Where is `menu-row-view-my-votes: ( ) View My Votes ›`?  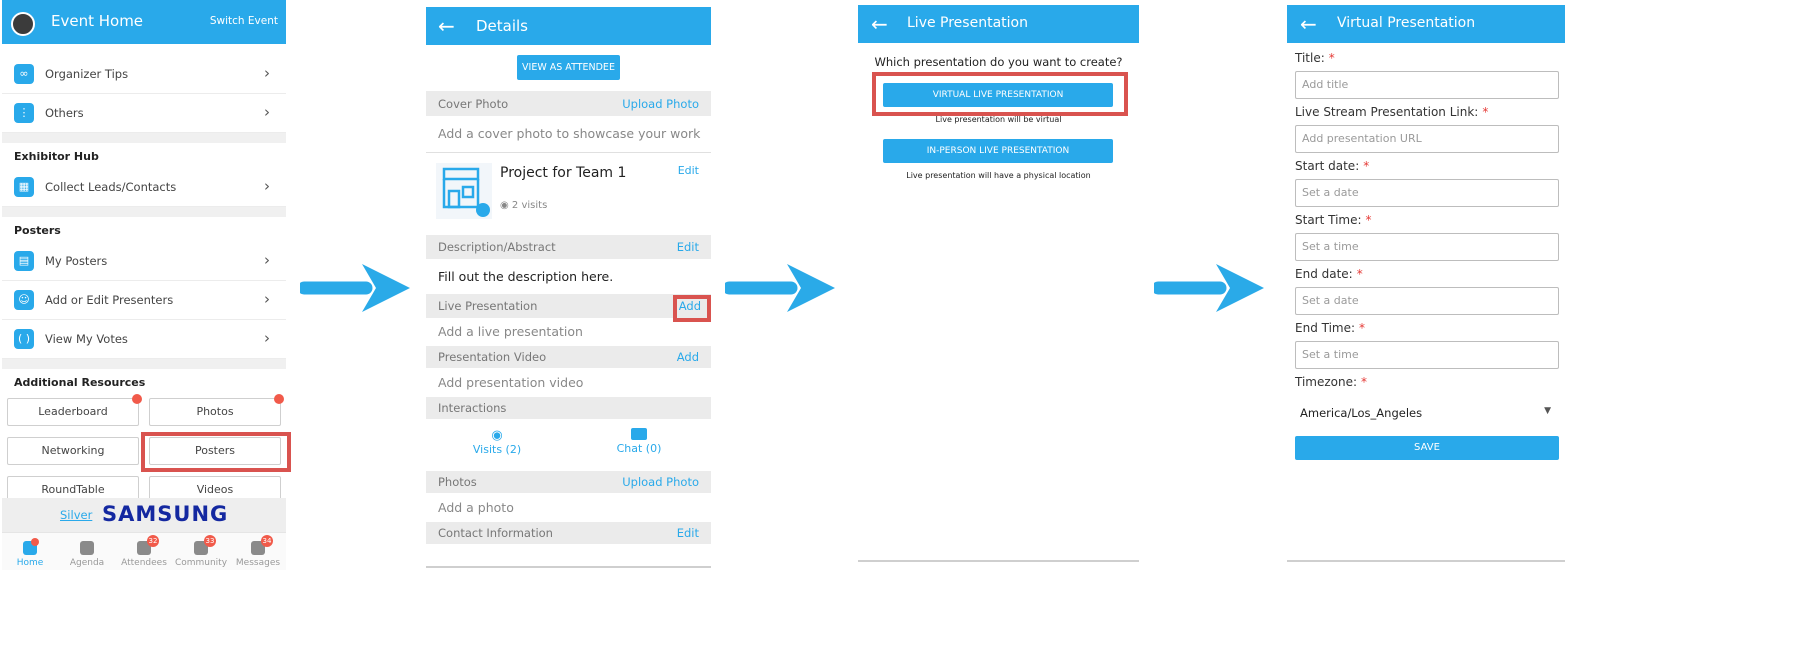 menu-row-view-my-votes: ( ) View My Votes › is located at coordinates (144, 339).